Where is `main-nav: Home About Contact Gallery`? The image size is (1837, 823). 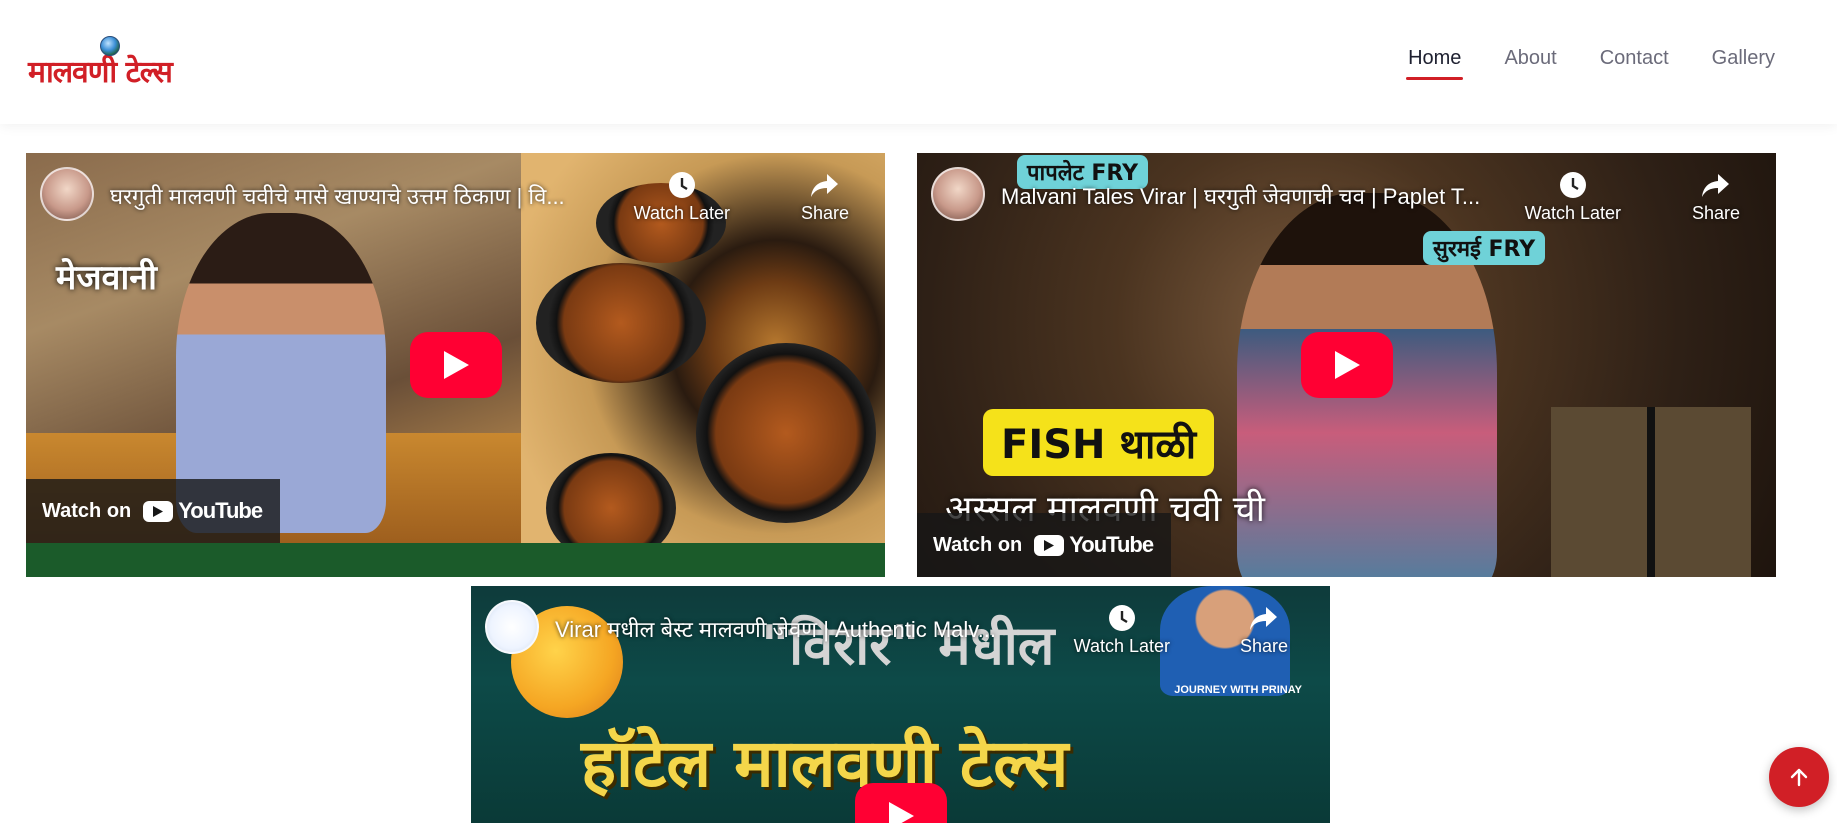 main-nav: Home About Contact Gallery is located at coordinates (1590, 64).